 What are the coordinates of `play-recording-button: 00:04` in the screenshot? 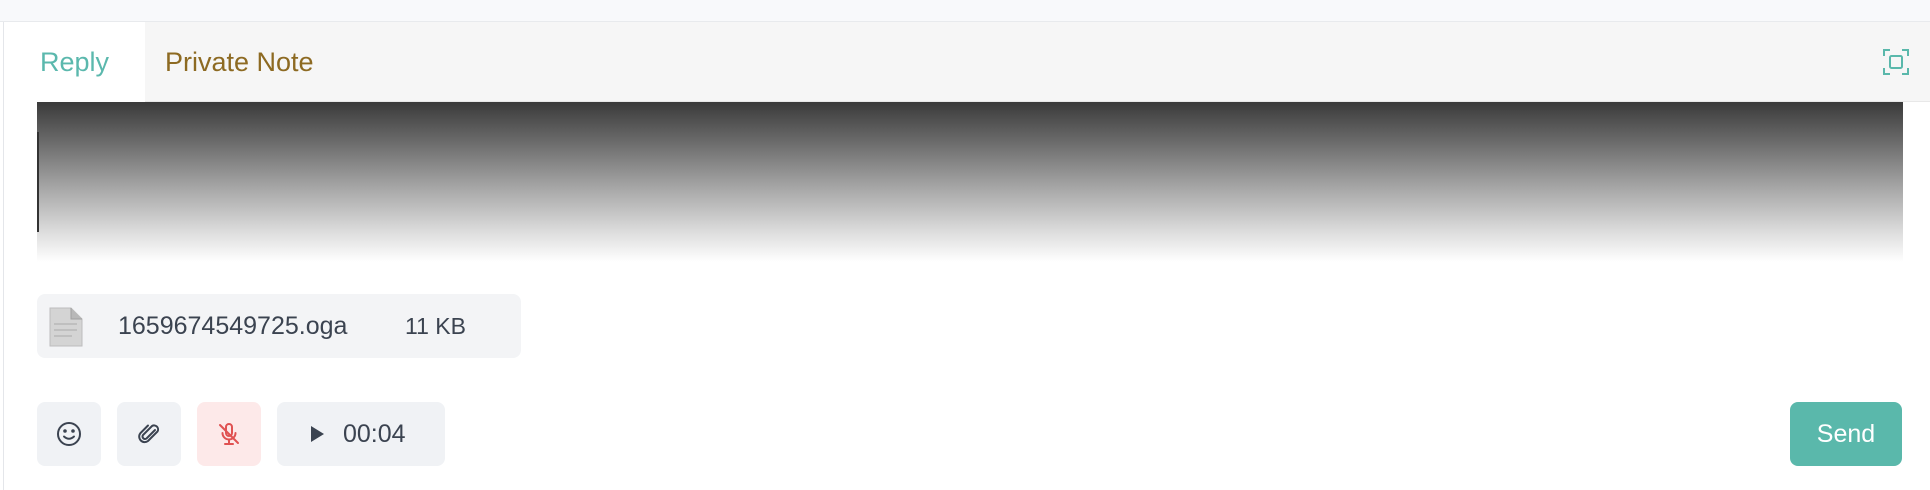 It's located at (361, 434).